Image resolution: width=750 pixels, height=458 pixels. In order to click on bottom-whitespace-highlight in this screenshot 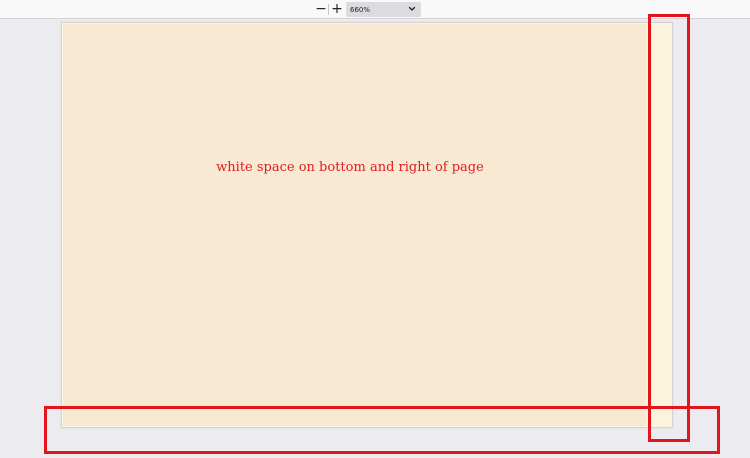, I will do `click(382, 430)`.